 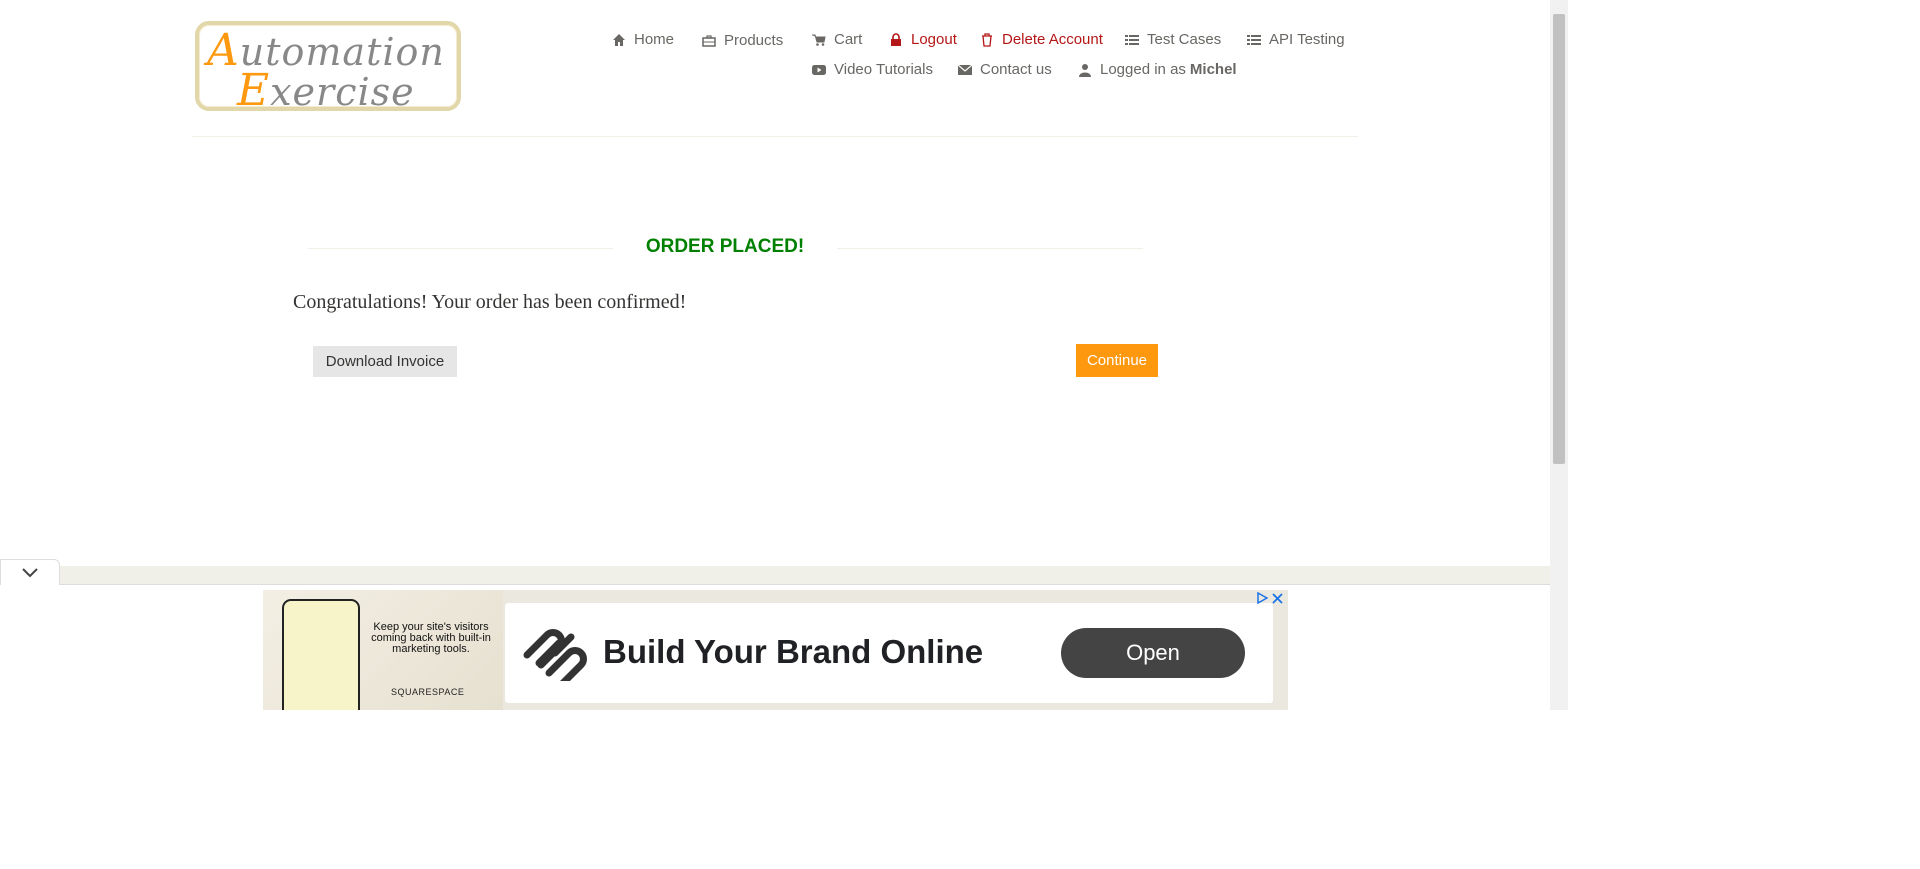 What do you see at coordinates (709, 40) in the screenshot?
I see `briefcase-icon` at bounding box center [709, 40].